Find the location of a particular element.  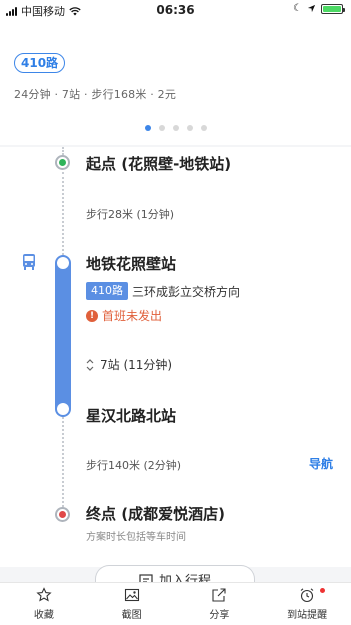

share-label: 分享 is located at coordinates (219, 615).